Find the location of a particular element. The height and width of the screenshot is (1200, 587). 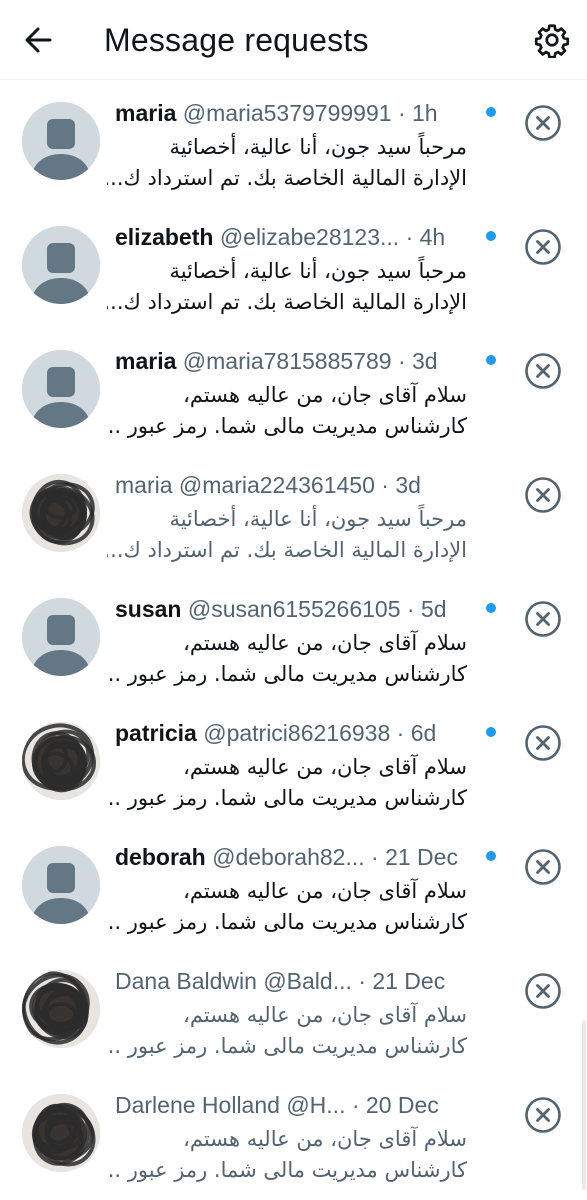

arrow-left-icon is located at coordinates (38, 40).